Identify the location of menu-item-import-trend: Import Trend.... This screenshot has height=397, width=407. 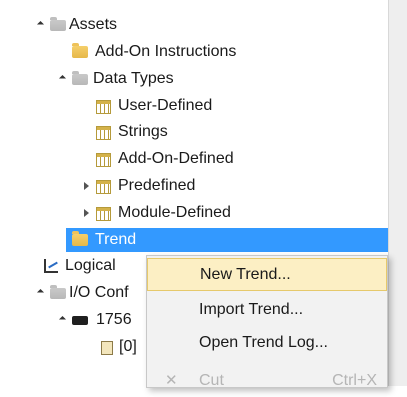
(267, 309).